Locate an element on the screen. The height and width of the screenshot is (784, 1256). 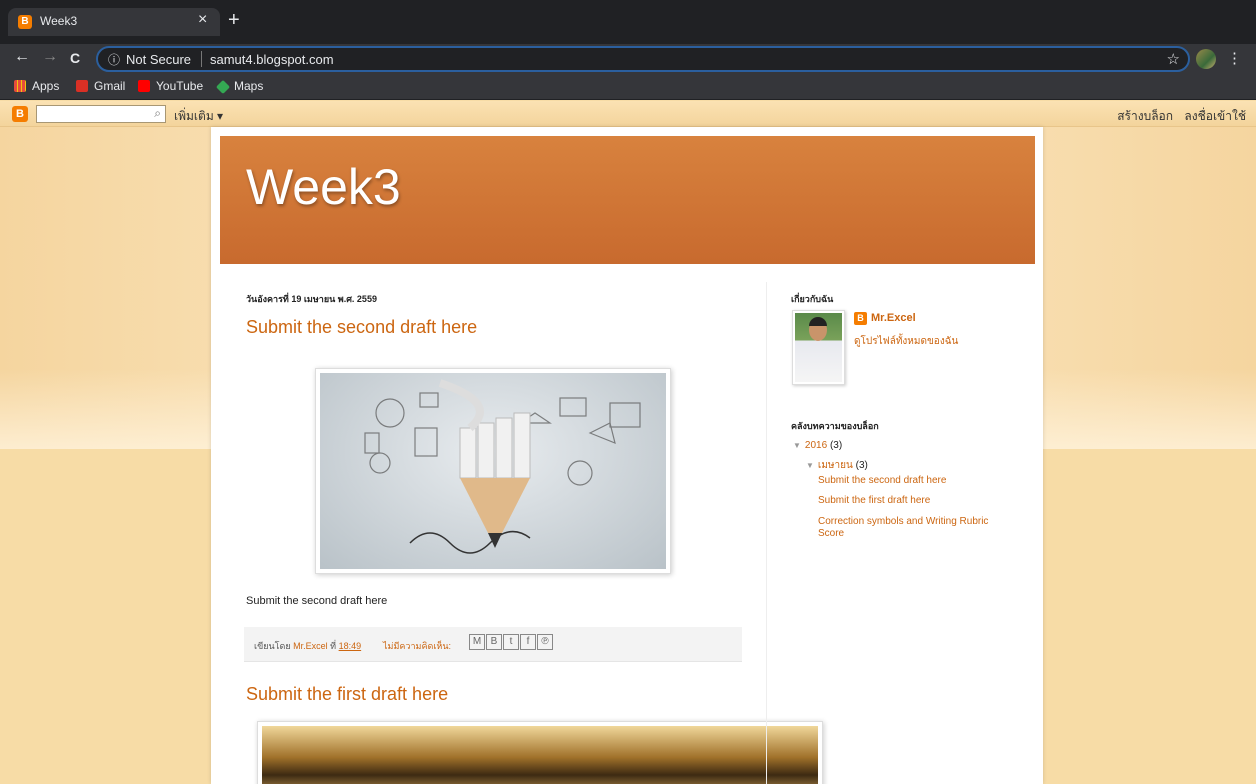
year-link: 2016 is located at coordinates (816, 445).